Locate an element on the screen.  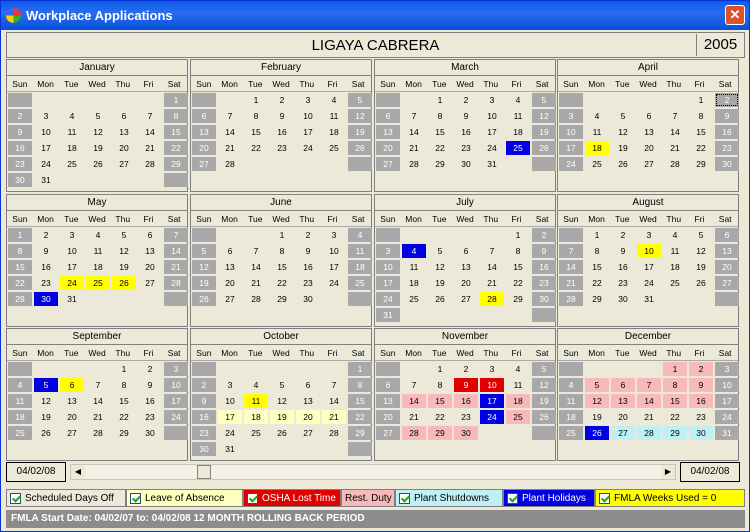
day-cell: 8 is located at coordinates (440, 116).